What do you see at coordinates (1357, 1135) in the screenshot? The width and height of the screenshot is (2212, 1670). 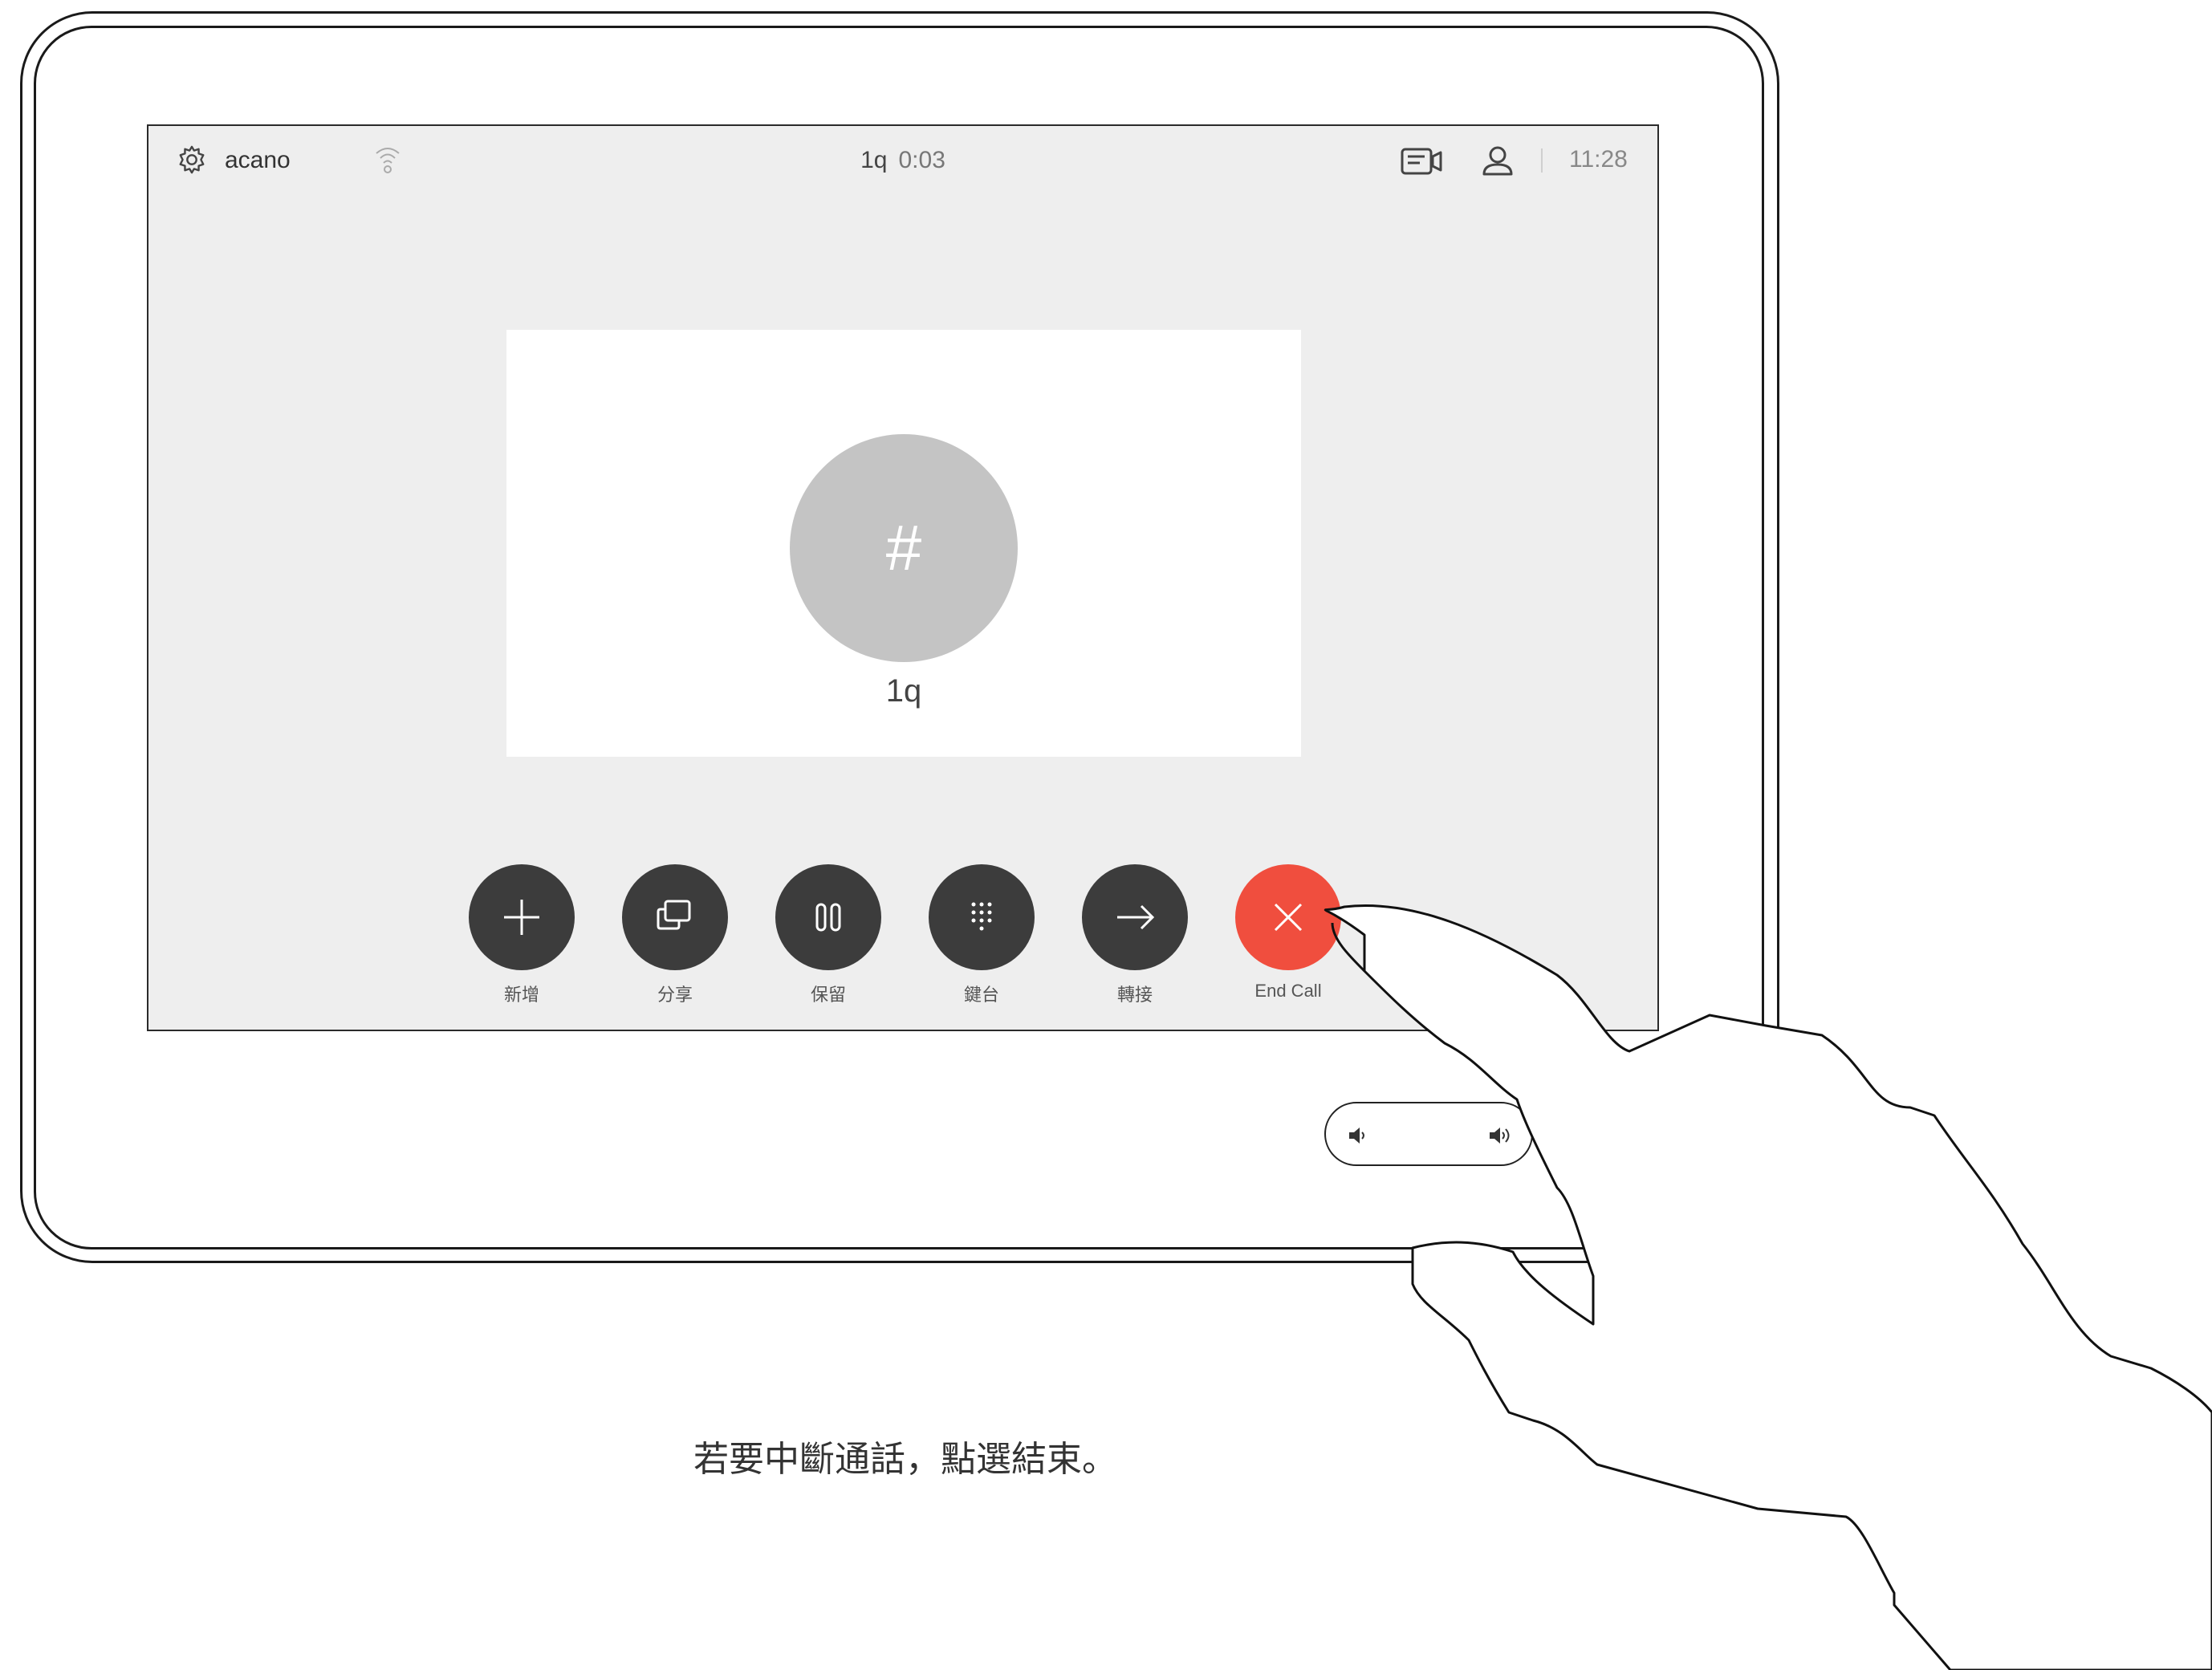 I see `volume-down-icon` at bounding box center [1357, 1135].